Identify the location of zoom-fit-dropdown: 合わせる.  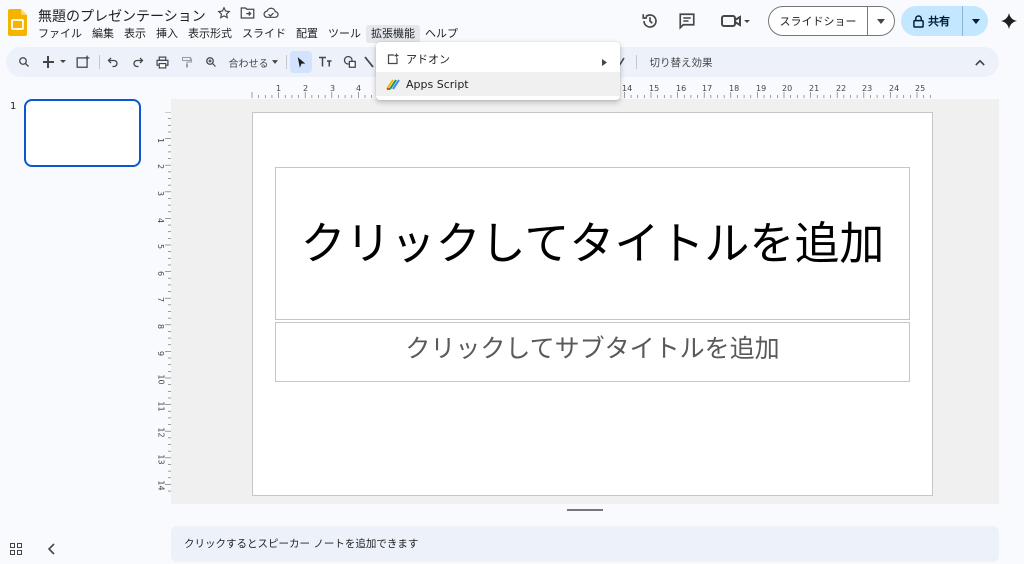
(253, 62).